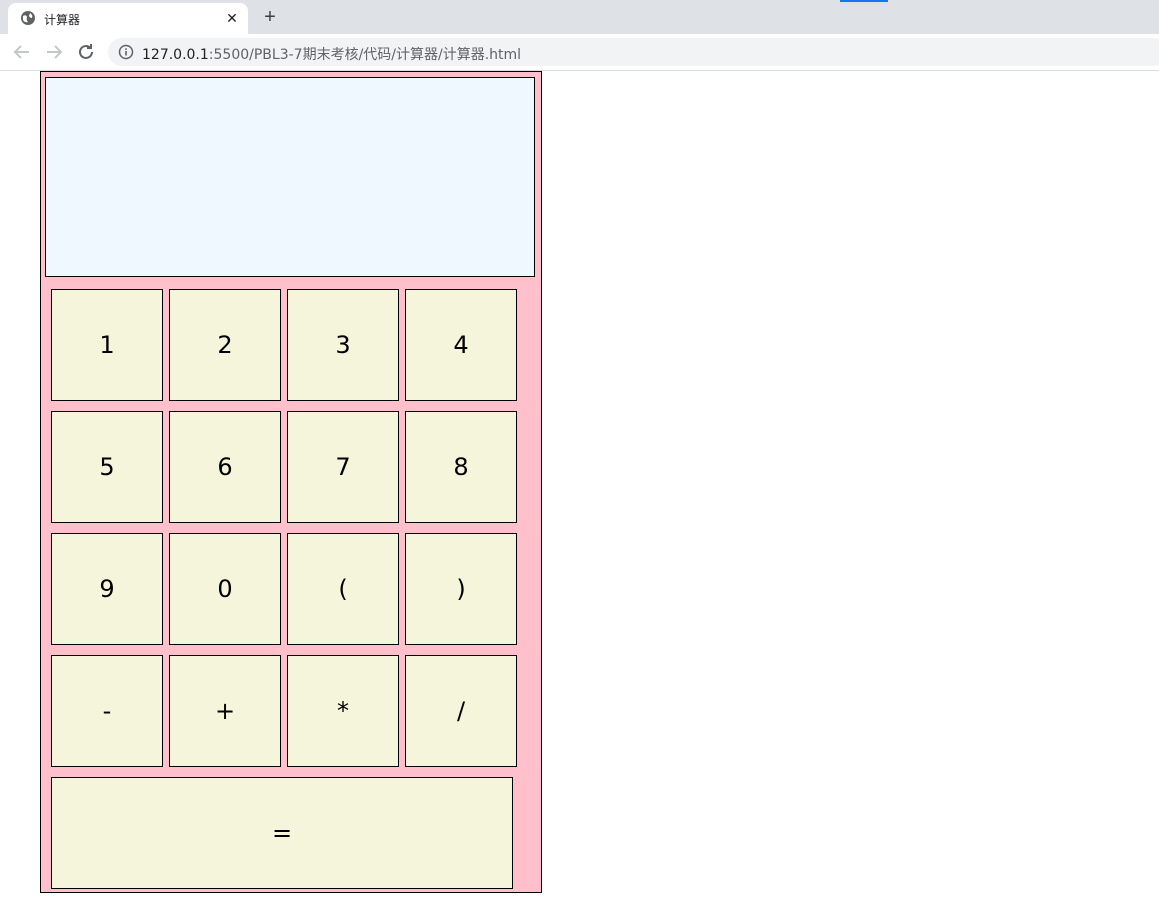 This screenshot has height=915, width=1159. Describe the element at coordinates (126, 52) in the screenshot. I see `info-icon` at that location.